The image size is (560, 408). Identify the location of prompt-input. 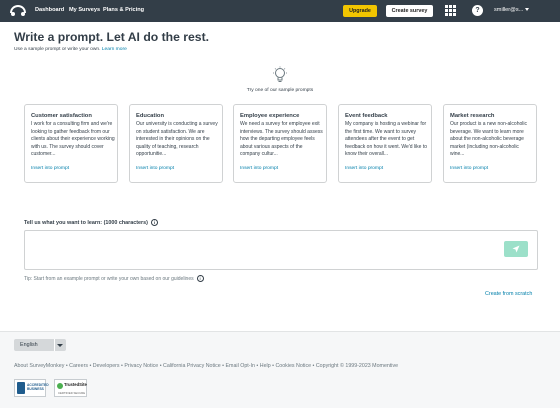
(281, 250).